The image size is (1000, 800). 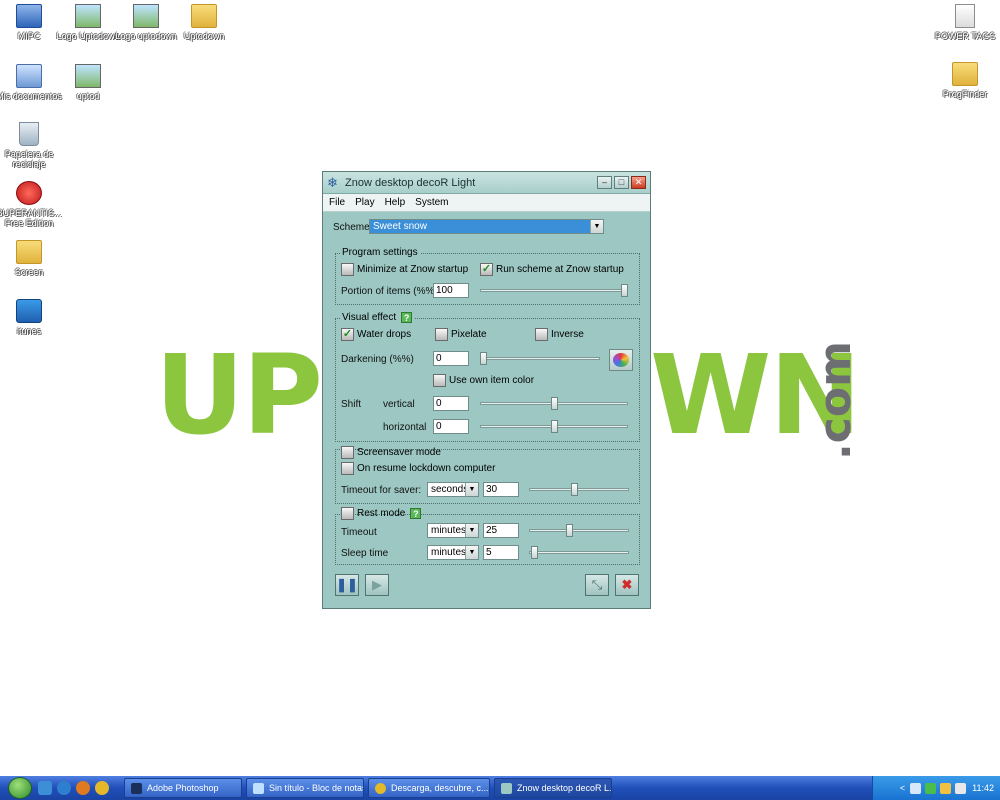 I want to click on window-title: Znow desktop decoR Light, so click(x=410, y=182).